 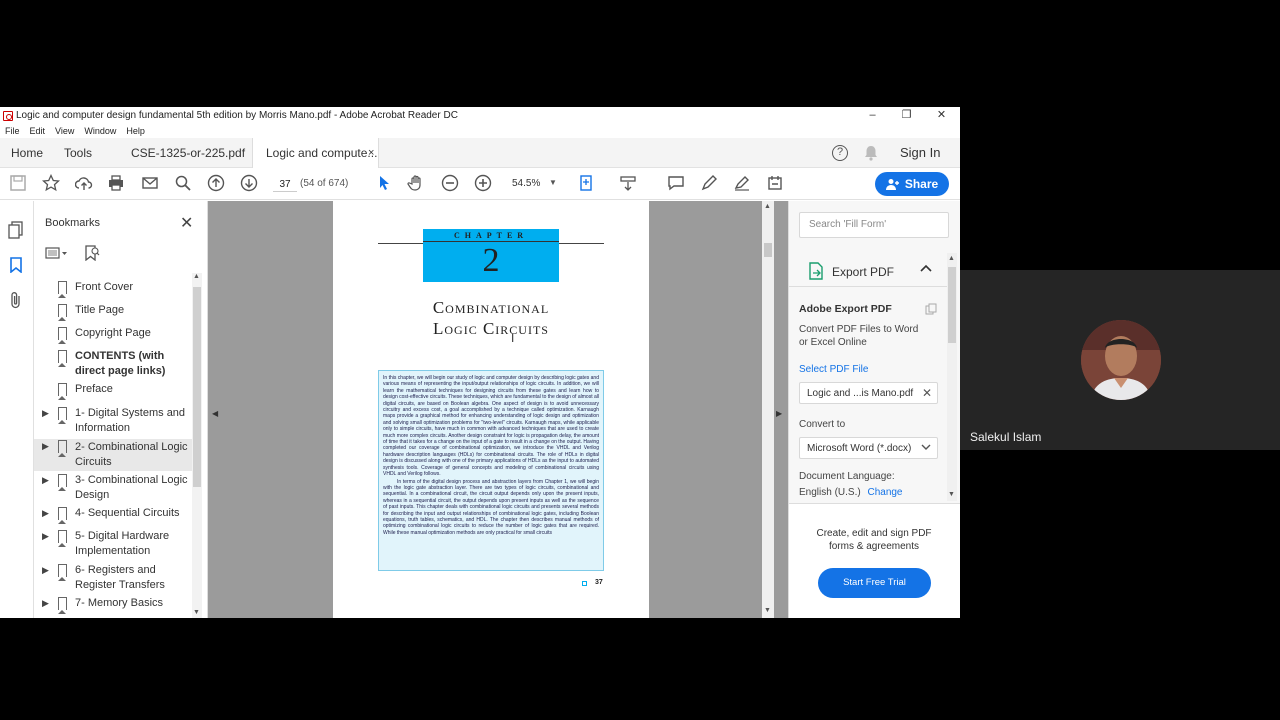 I want to click on email-icon, so click(x=150, y=184).